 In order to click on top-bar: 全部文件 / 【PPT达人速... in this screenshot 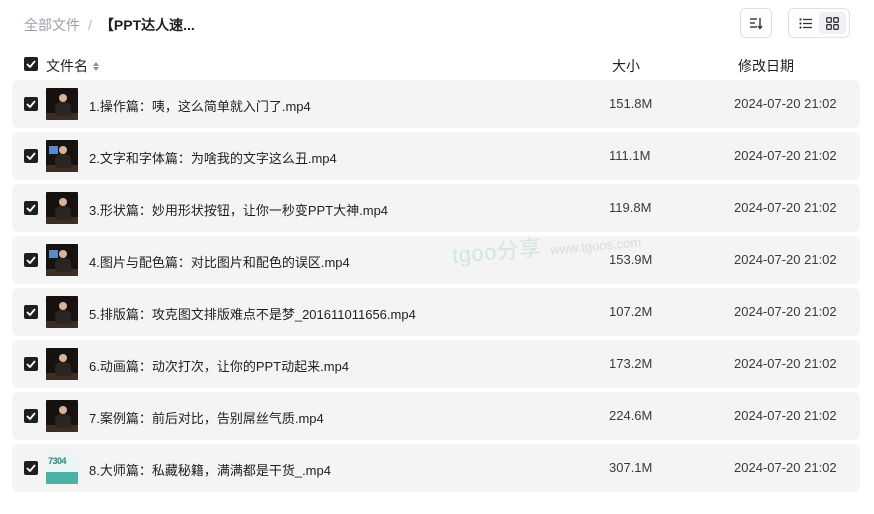, I will do `click(437, 24)`.